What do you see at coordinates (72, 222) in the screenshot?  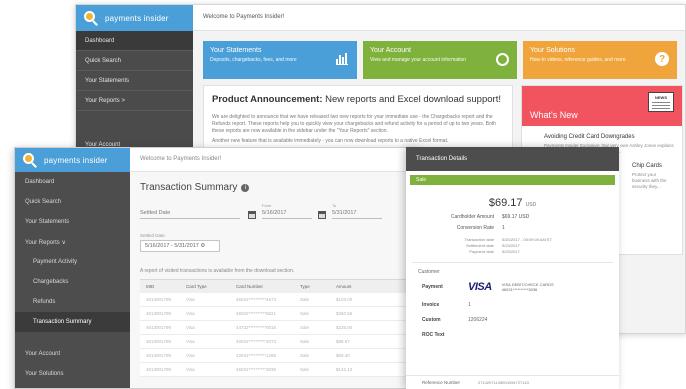 I see `sidebar-item-your-statements: Your Statements` at bounding box center [72, 222].